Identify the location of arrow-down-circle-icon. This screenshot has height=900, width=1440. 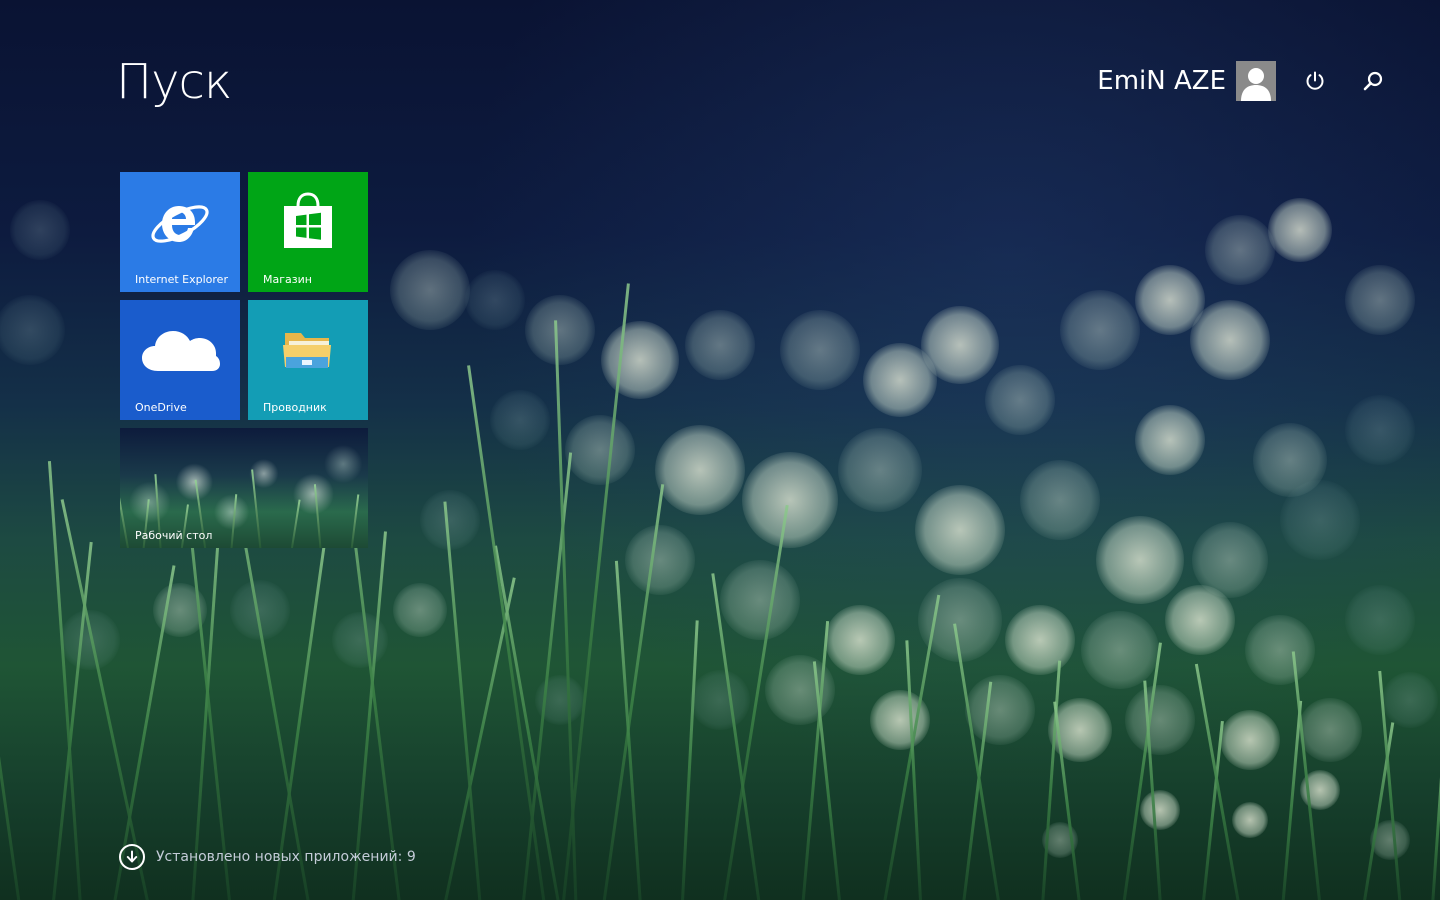
(132, 857).